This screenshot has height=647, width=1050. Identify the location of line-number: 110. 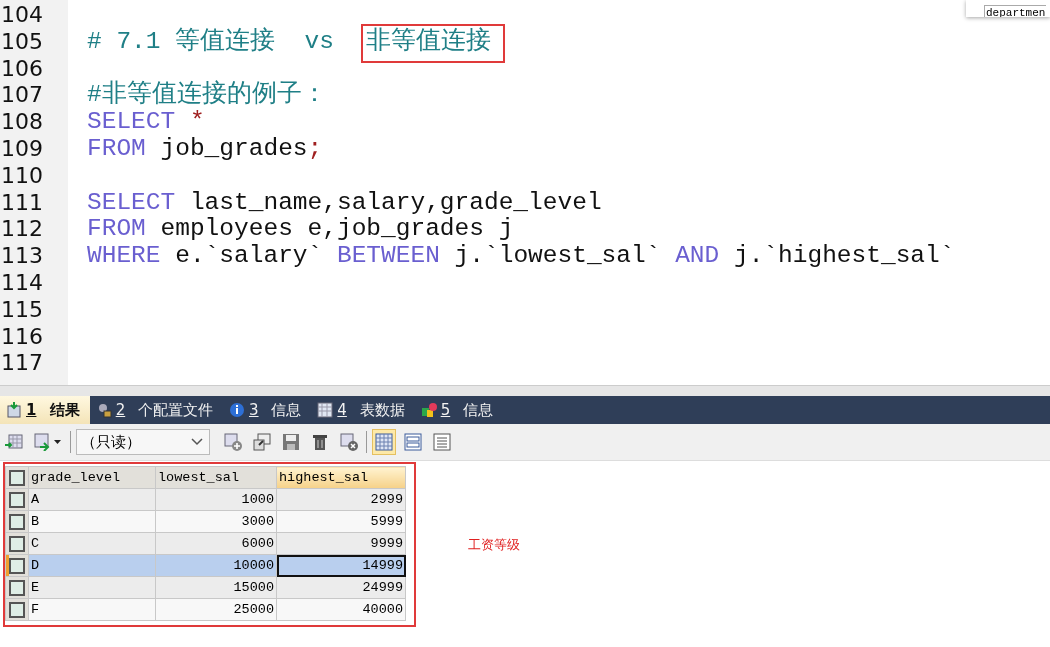
(22, 176).